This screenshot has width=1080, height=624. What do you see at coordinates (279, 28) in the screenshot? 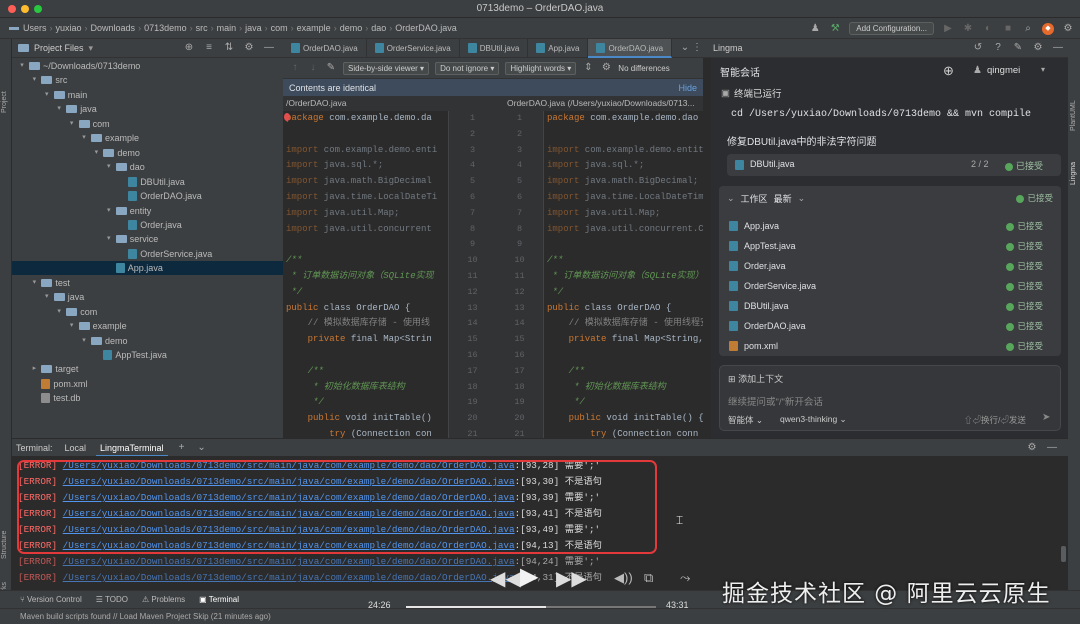
I see `breadcrumb-item: com` at bounding box center [279, 28].